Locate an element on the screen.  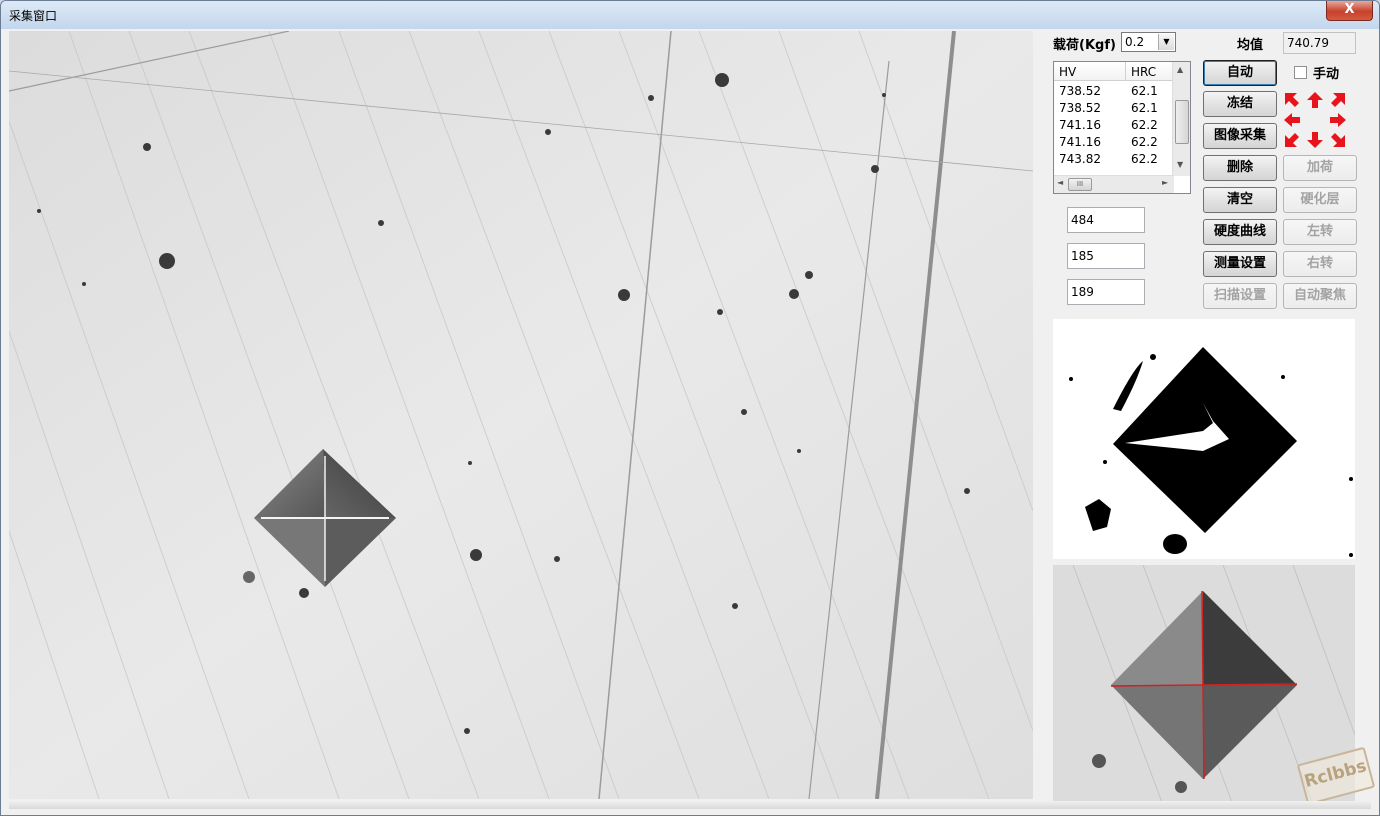
auto-button: 自动 is located at coordinates (1240, 73).